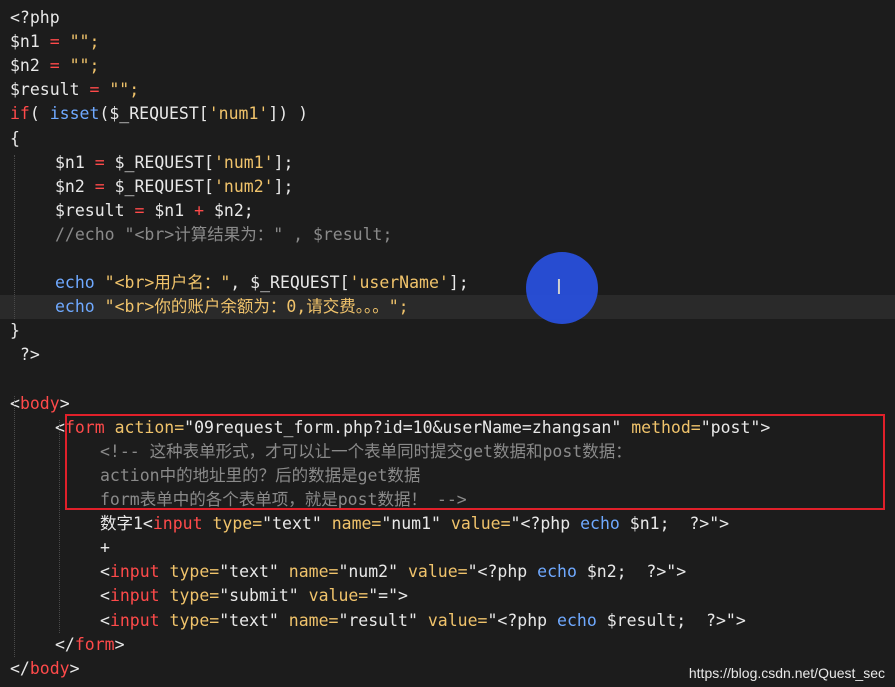 This screenshot has width=895, height=687. I want to click on code-token: "num1", so click(411, 524).